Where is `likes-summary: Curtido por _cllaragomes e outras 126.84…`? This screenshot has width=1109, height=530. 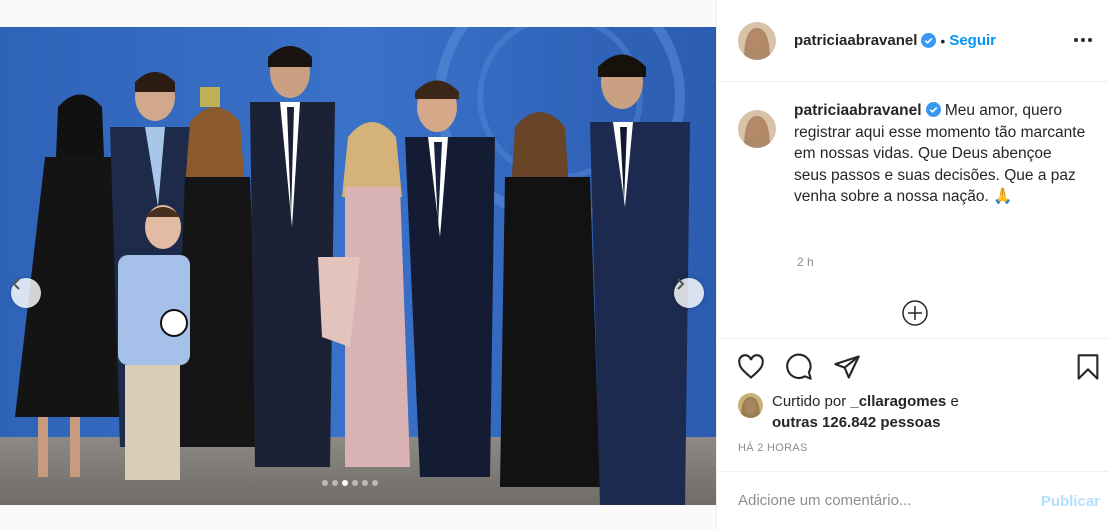
likes-summary: Curtido por _cllaragomes e outras 126.84… is located at coordinates (848, 412).